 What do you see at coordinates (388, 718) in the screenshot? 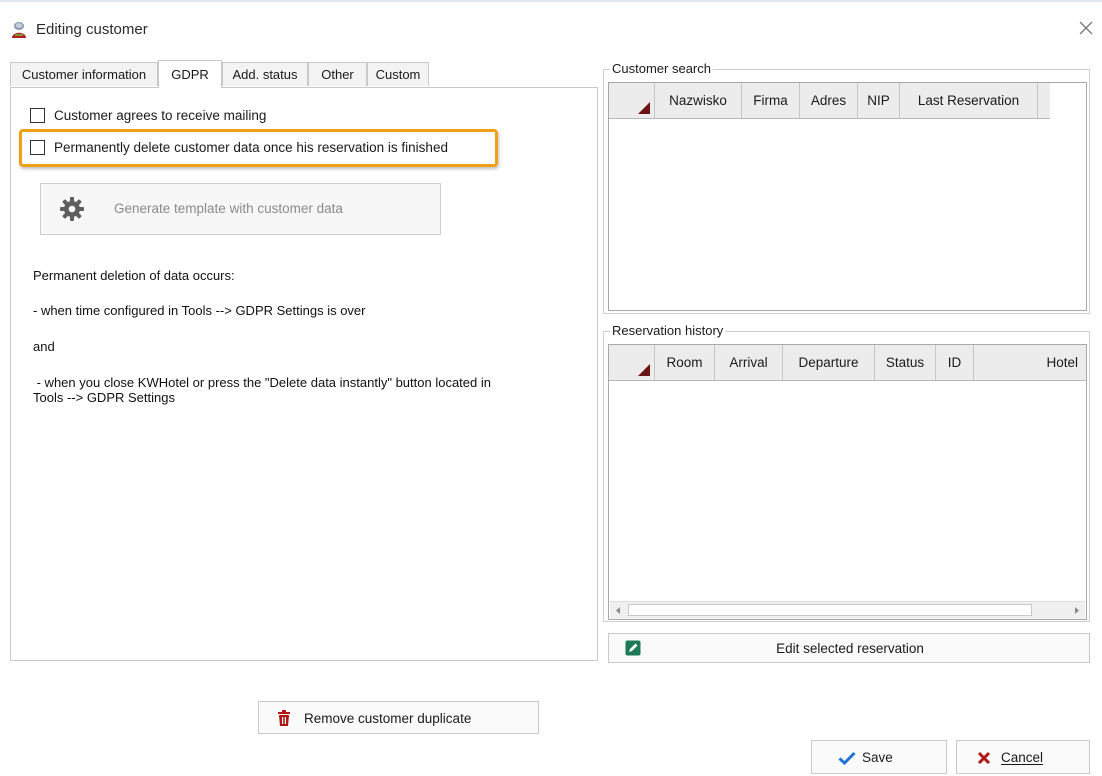
I see `remove-duplicate-label: Remove customer duplicate` at bounding box center [388, 718].